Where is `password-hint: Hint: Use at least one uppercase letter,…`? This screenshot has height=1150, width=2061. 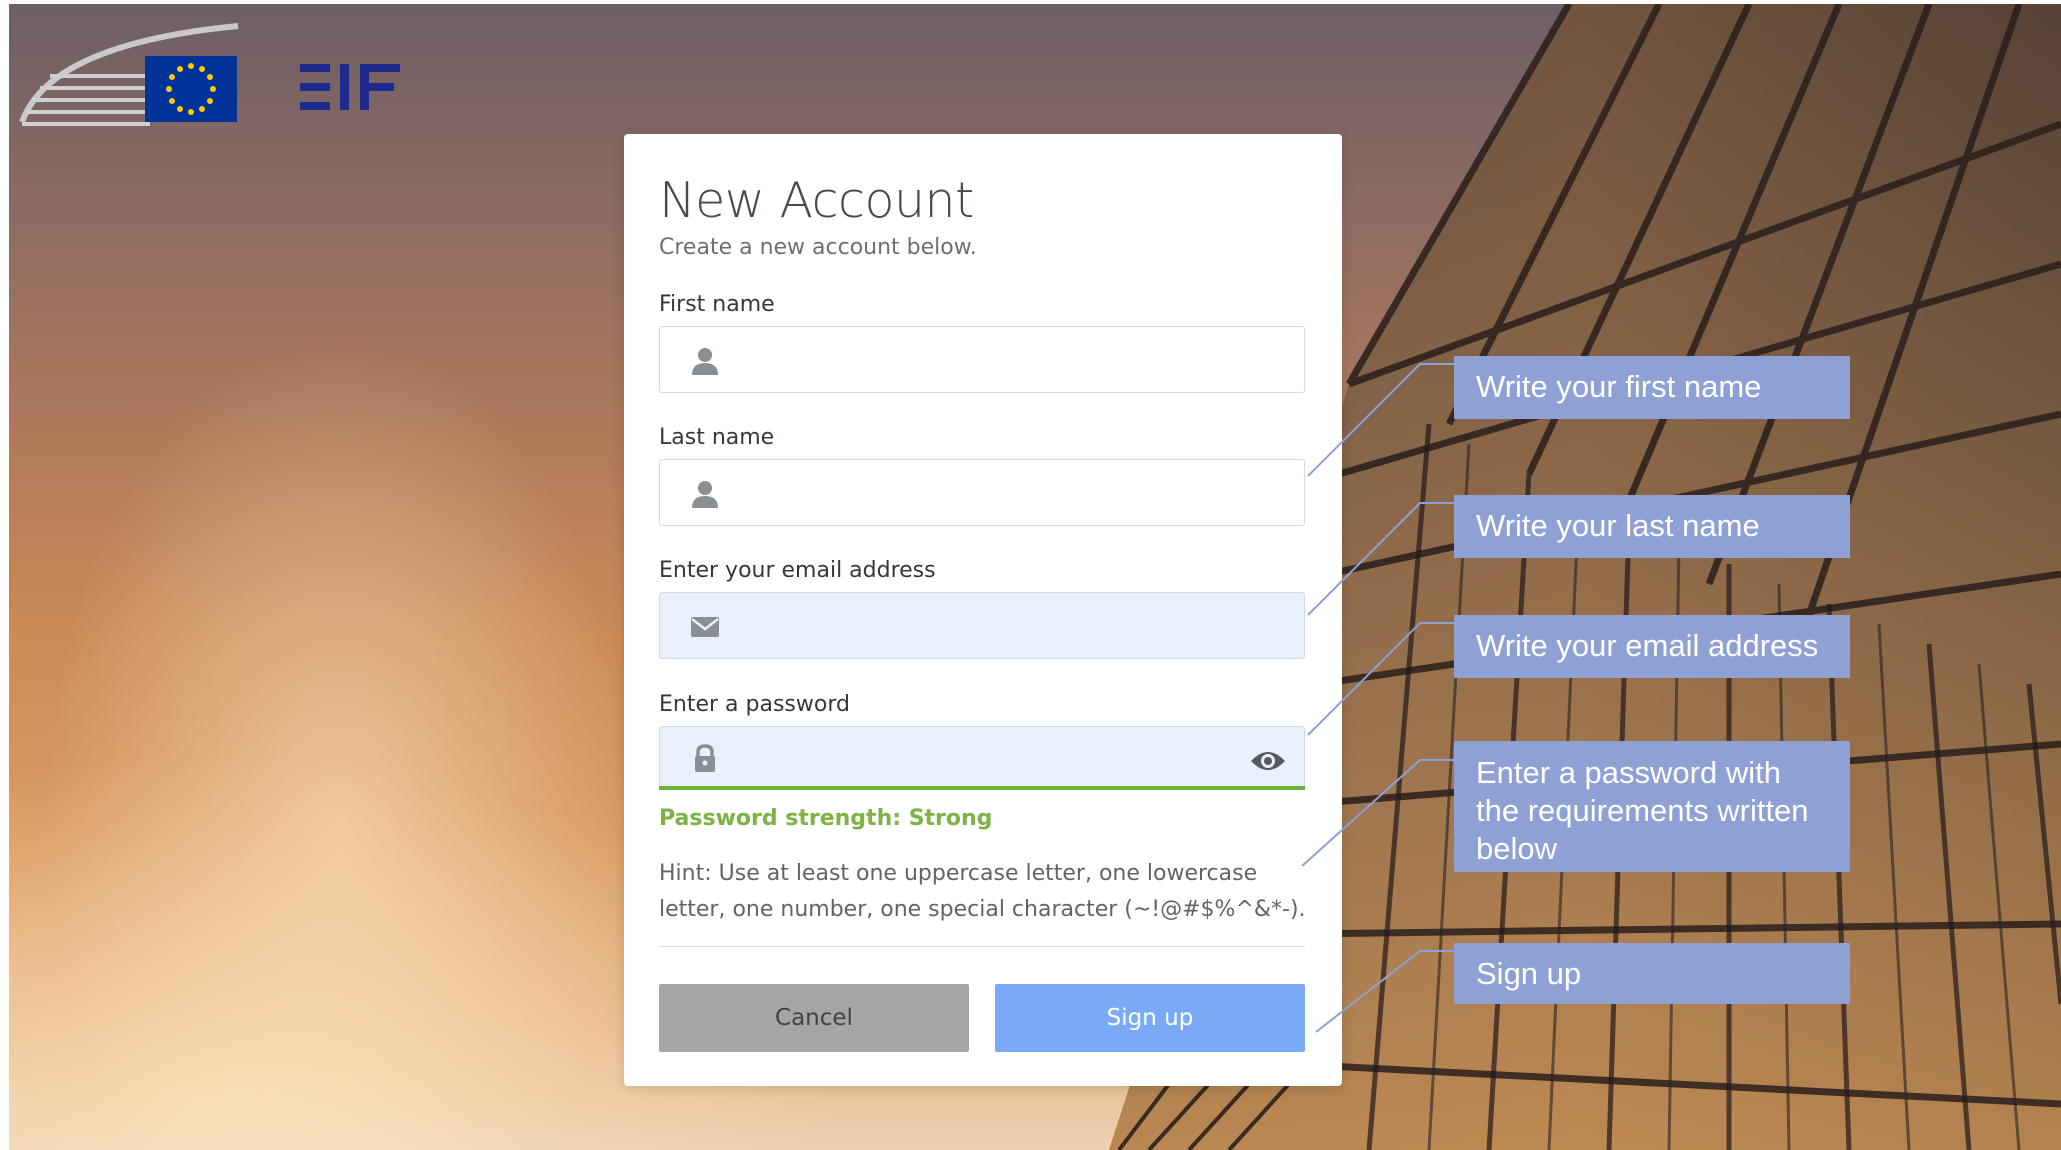
password-hint: Hint: Use at least one uppercase letter,… is located at coordinates (982, 891).